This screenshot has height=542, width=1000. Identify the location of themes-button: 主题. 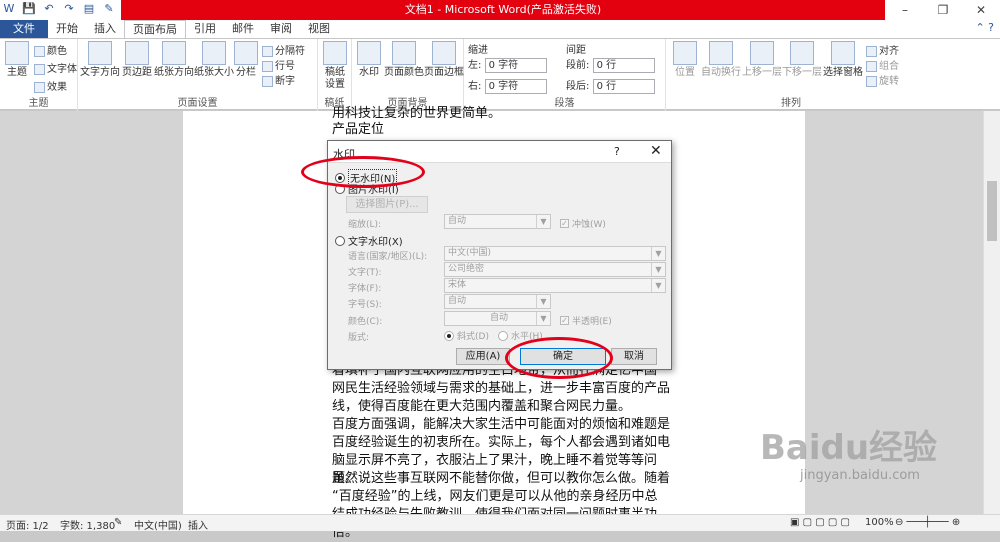
(17, 60).